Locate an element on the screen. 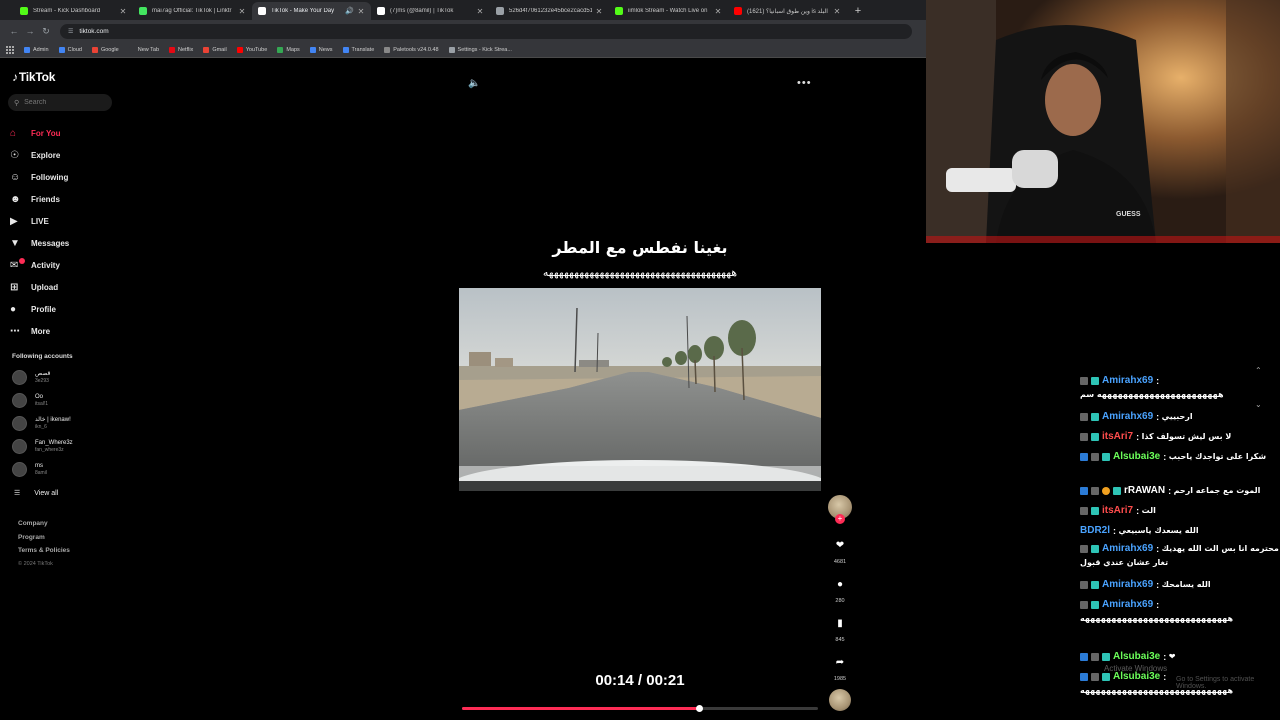  bookmark-label: YouTube is located at coordinates (256, 49).